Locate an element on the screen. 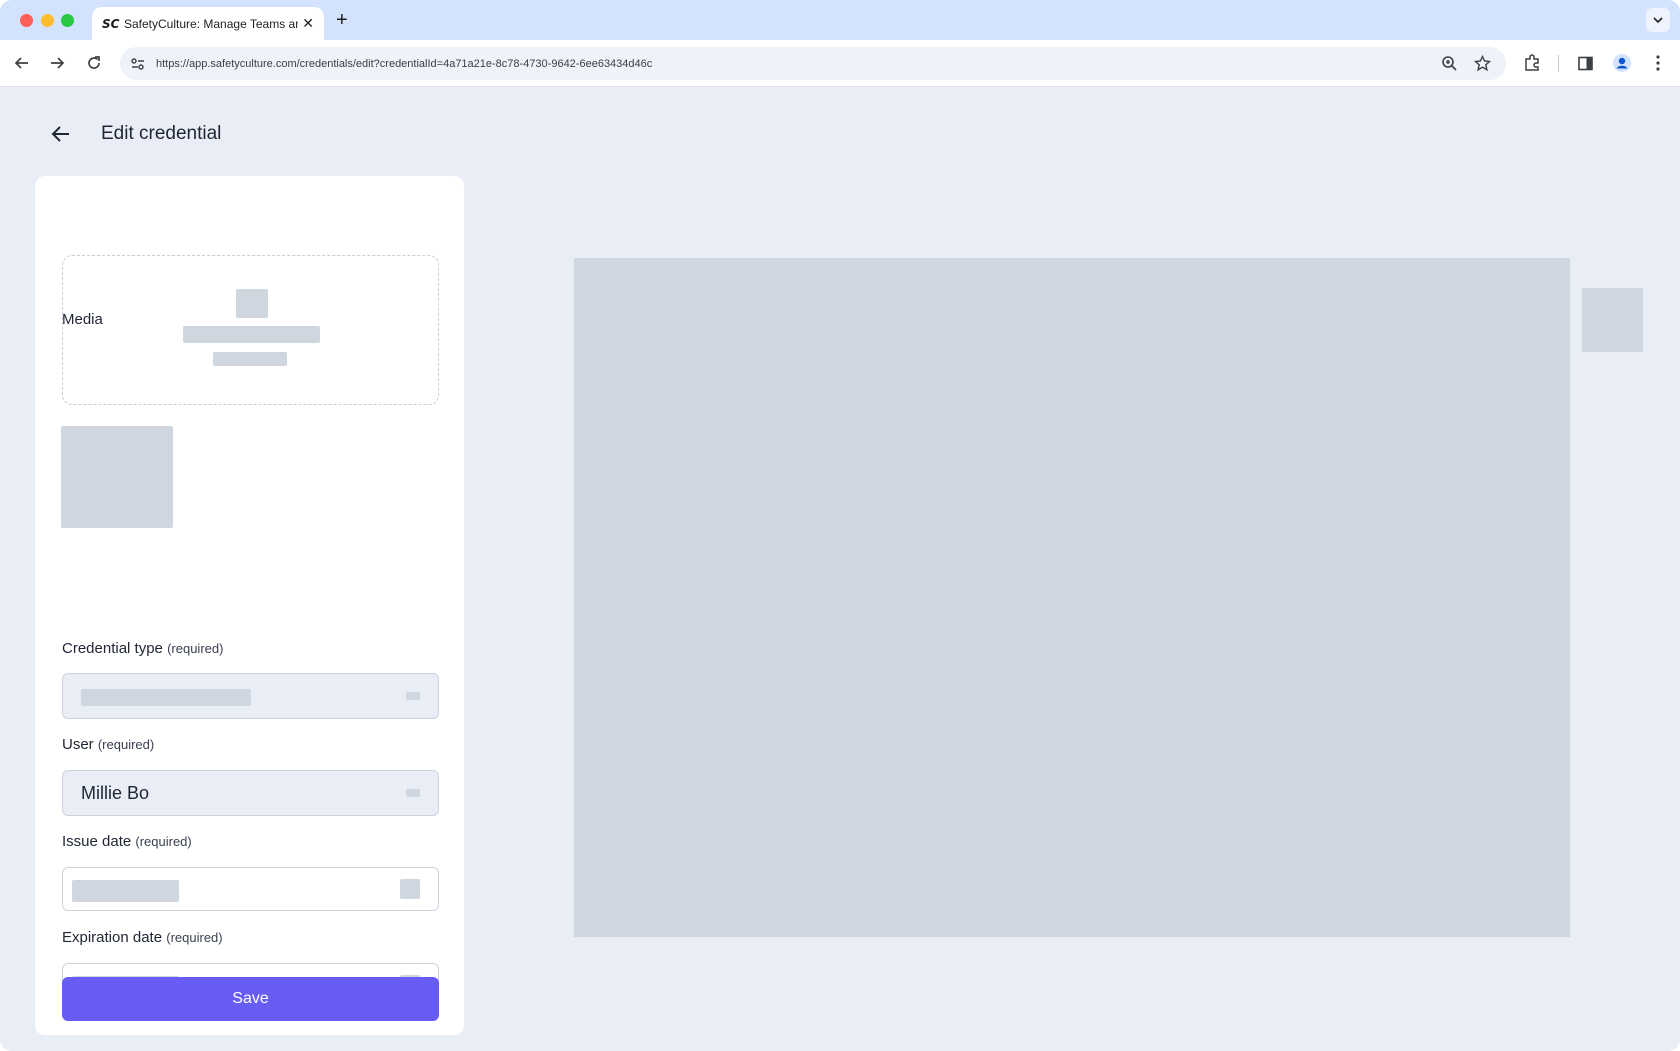  tab-search-button is located at coordinates (1658, 20).